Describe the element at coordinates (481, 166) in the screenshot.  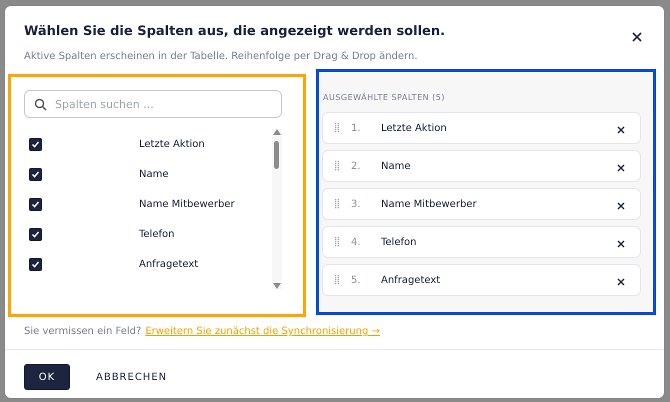
I see `selected-column-item: 2. Name` at that location.